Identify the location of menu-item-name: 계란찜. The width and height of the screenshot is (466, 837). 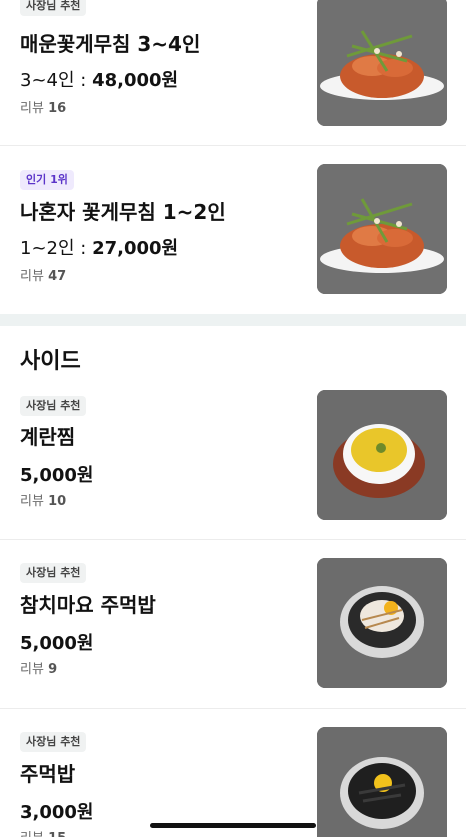
(48, 437).